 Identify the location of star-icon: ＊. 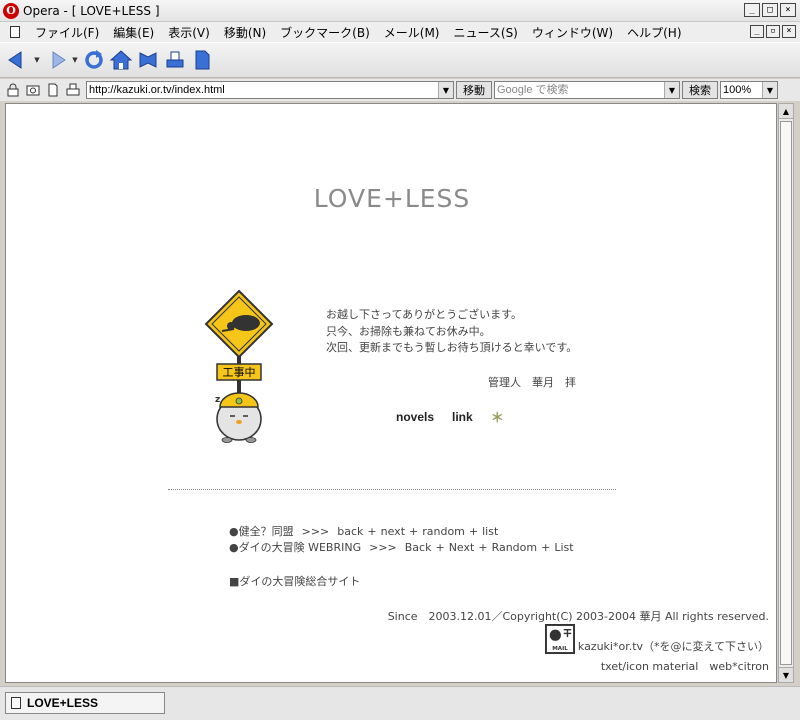
(497, 417).